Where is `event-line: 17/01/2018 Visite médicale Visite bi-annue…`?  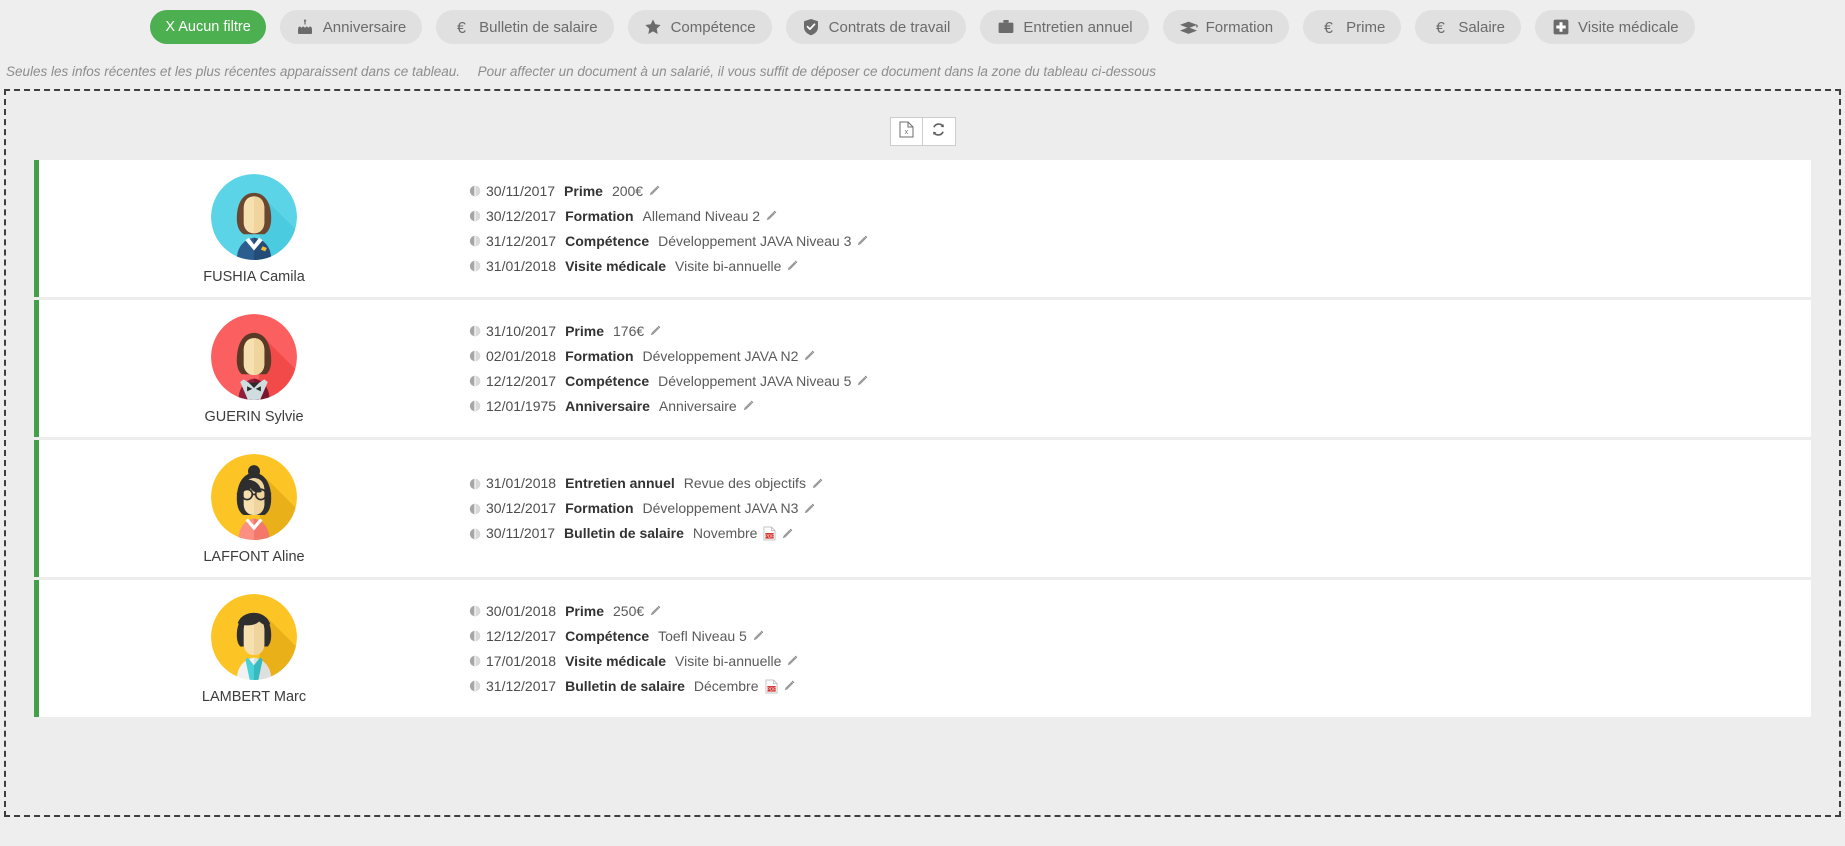 event-line: 17/01/2018 Visite médicale Visite bi-annue… is located at coordinates (1140, 661).